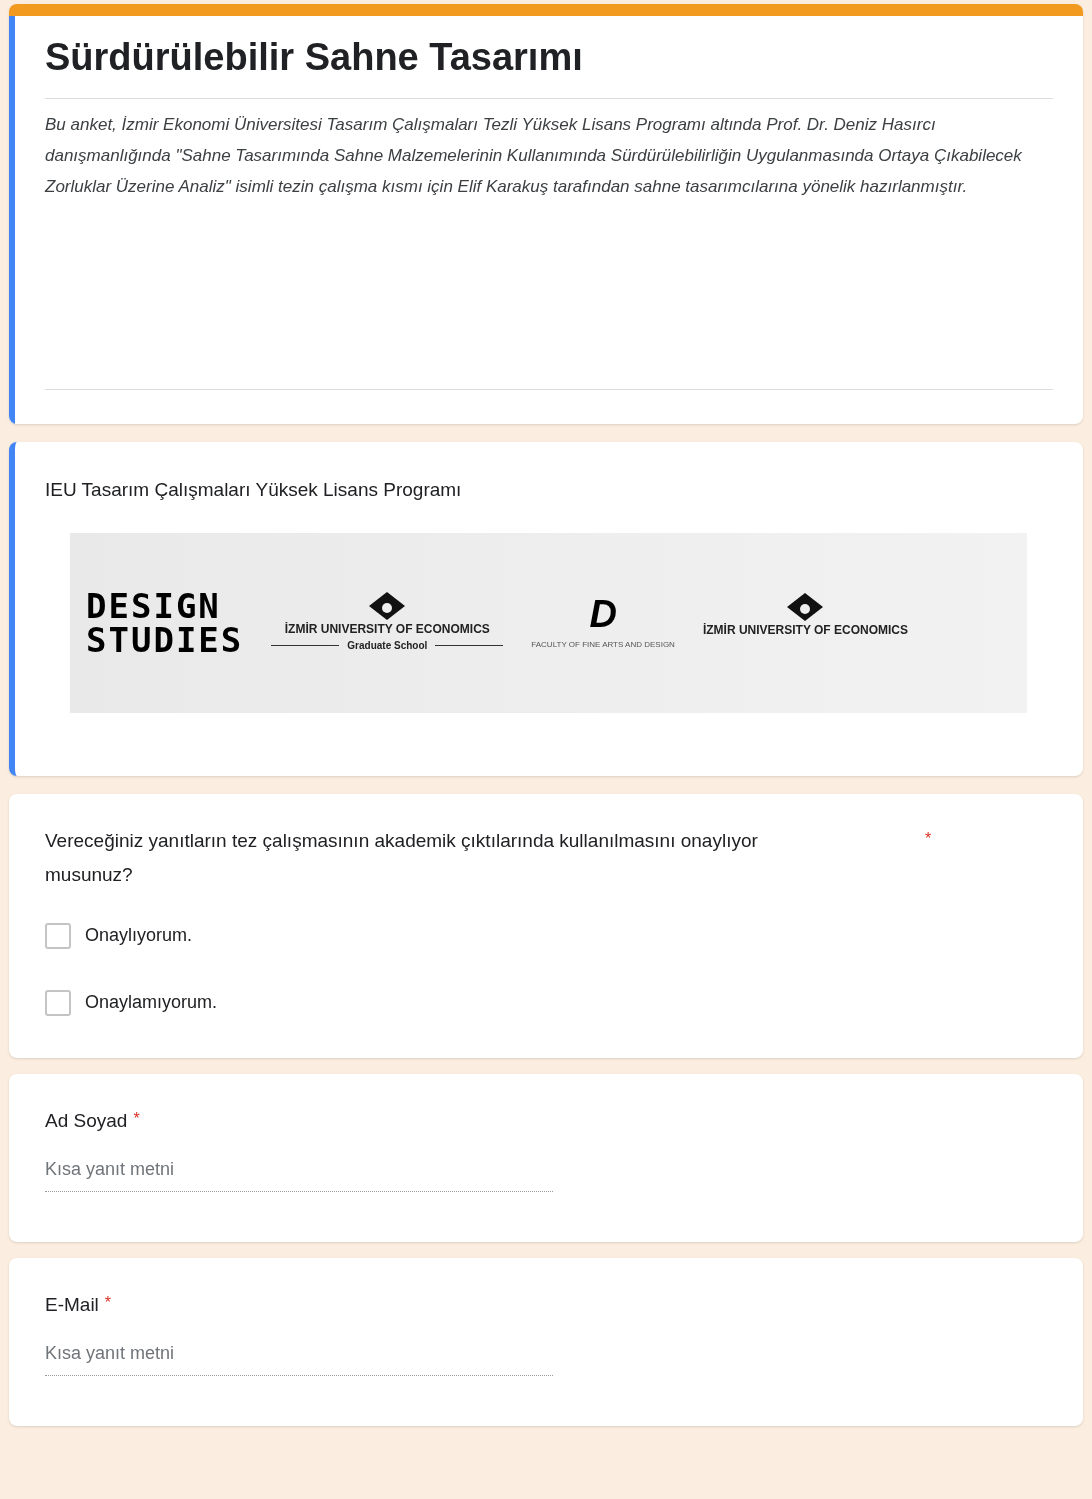 The height and width of the screenshot is (1499, 1092). Describe the element at coordinates (603, 613) in the screenshot. I see `logo-letter: D` at that location.